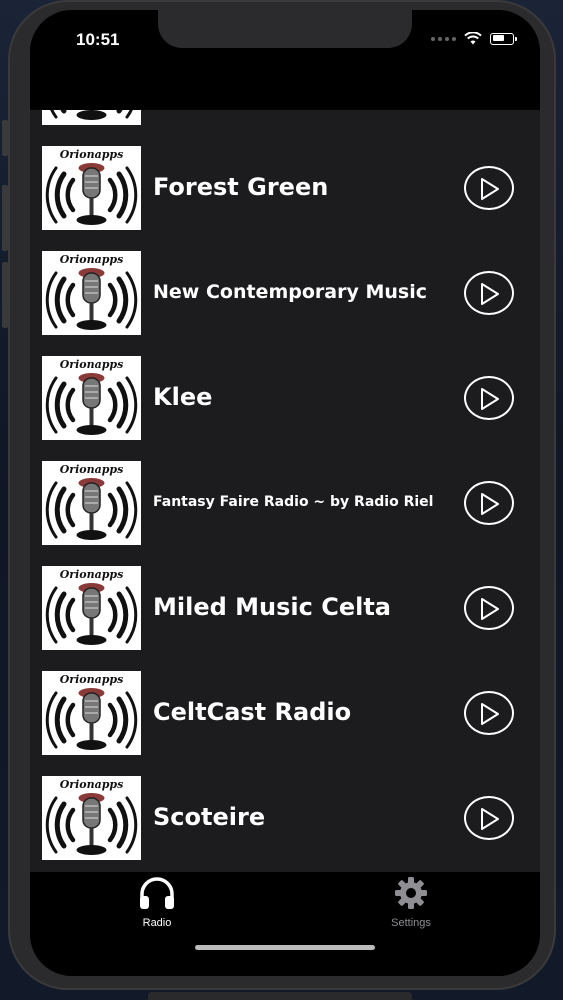 The height and width of the screenshot is (1000, 563). What do you see at coordinates (290, 292) in the screenshot?
I see `station-name: New Contemporary Music` at bounding box center [290, 292].